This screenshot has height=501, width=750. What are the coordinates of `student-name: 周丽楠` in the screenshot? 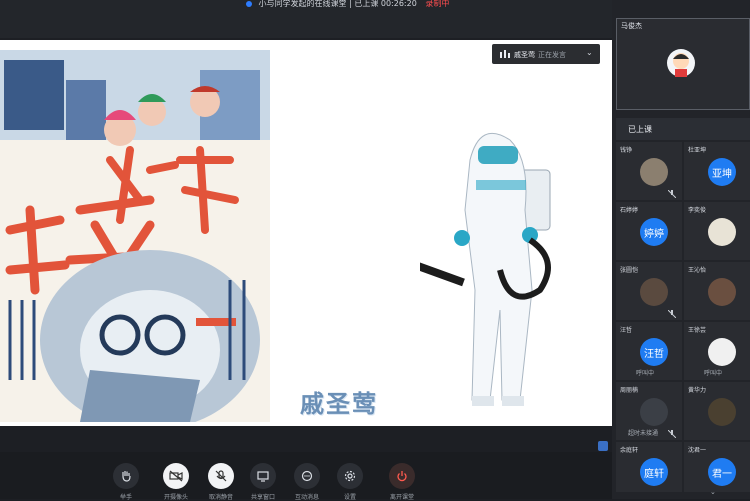 It's located at (629, 390).